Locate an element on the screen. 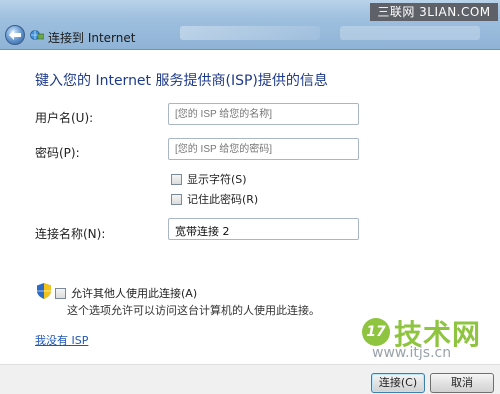 The width and height of the screenshot is (500, 394). window-title: 连接到 Internet is located at coordinates (92, 38).